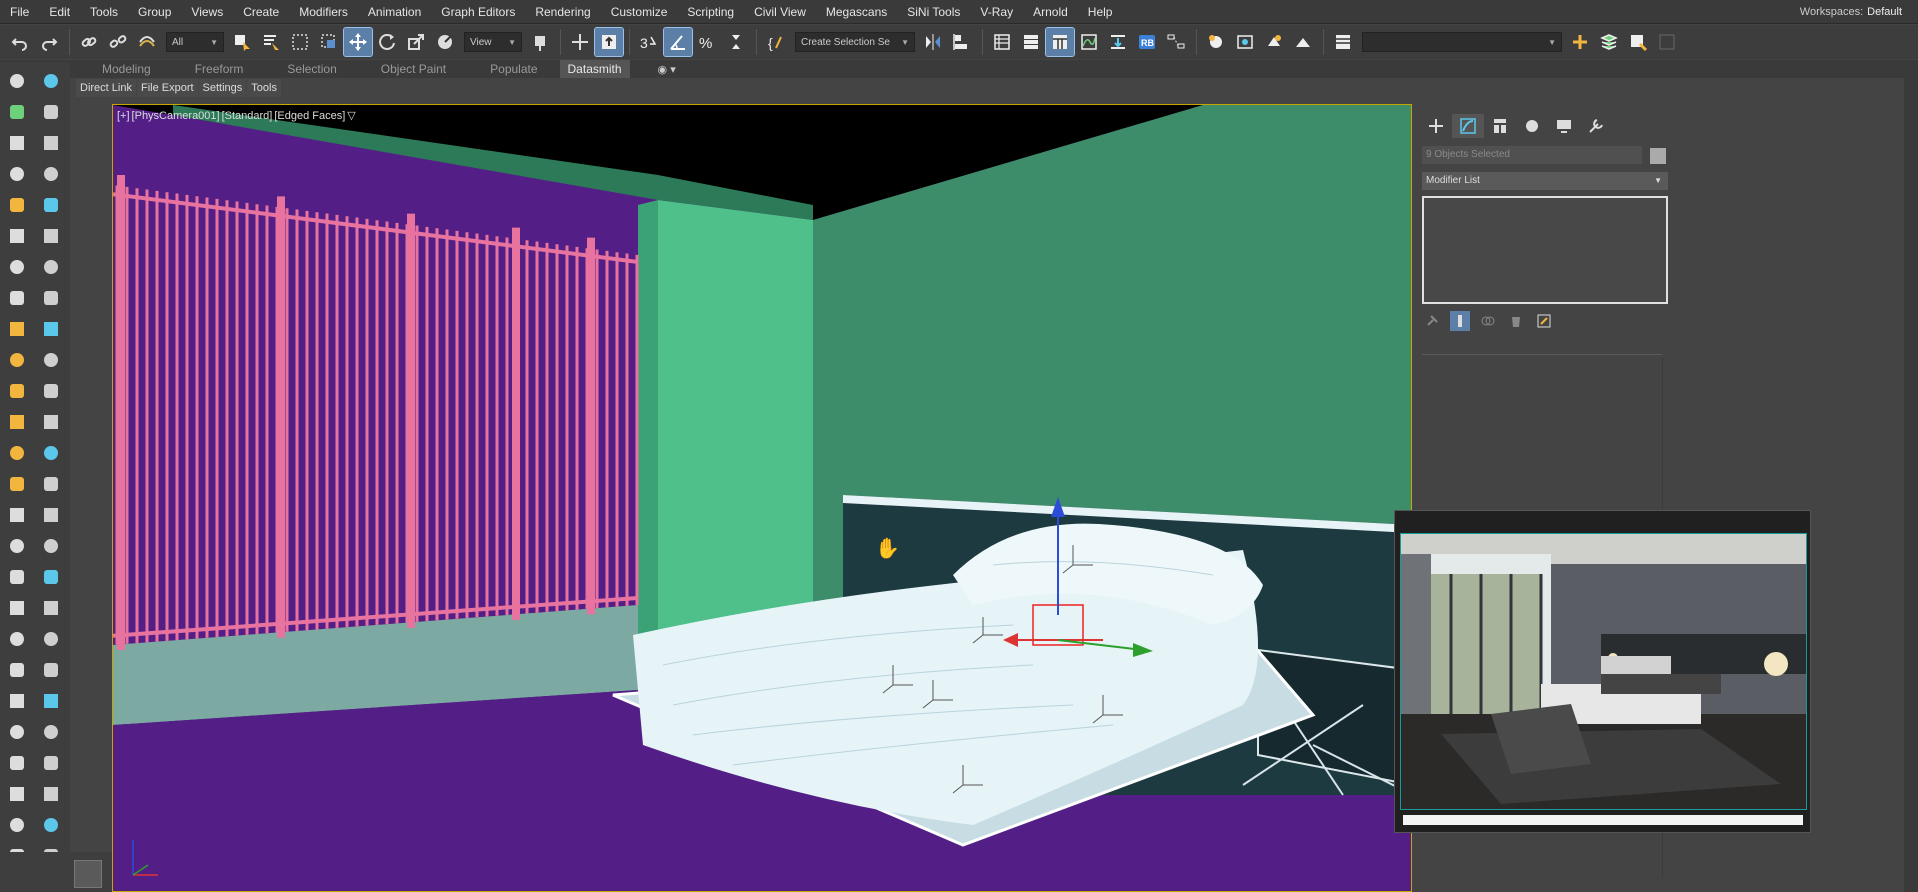  Describe the element at coordinates (1545, 181) in the screenshot. I see `modifier-list-dropdown: Modifier List ▼` at that location.